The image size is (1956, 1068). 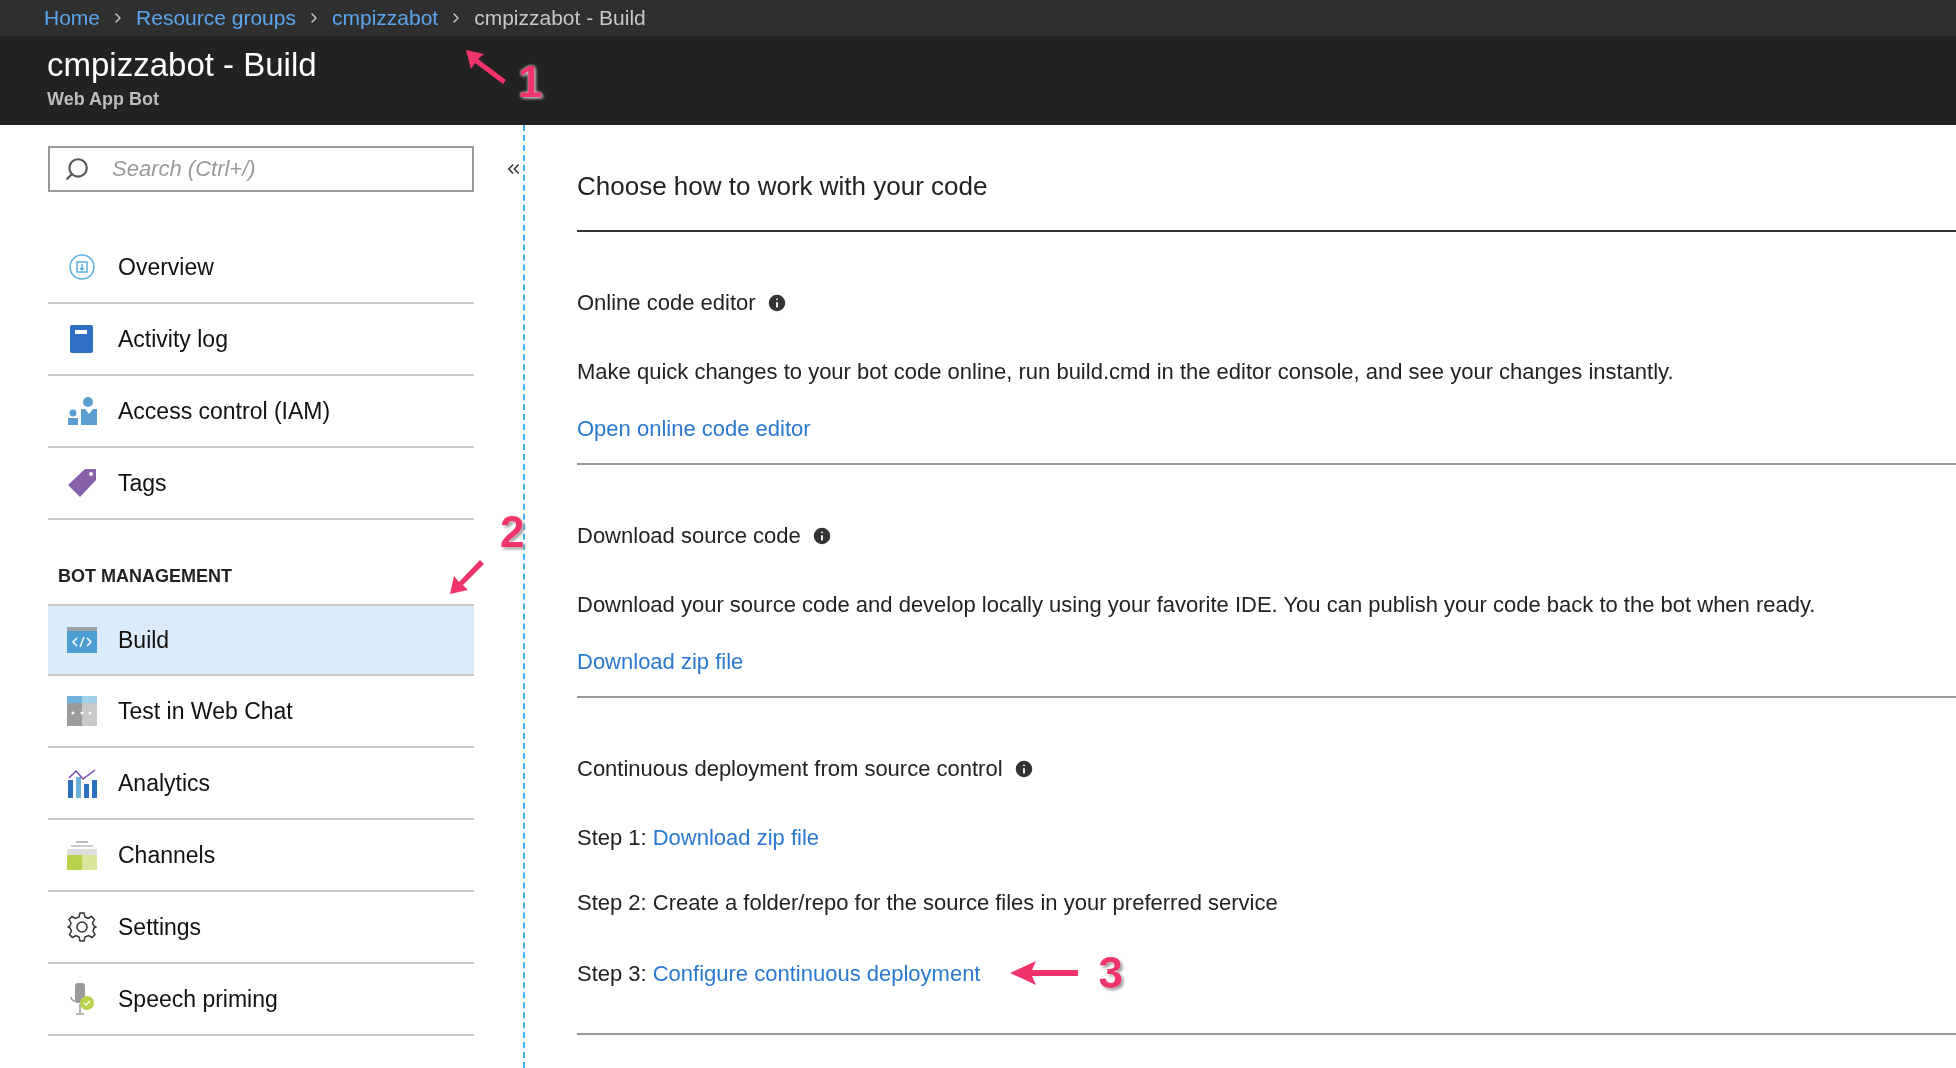 I want to click on settings-icon, so click(x=82, y=927).